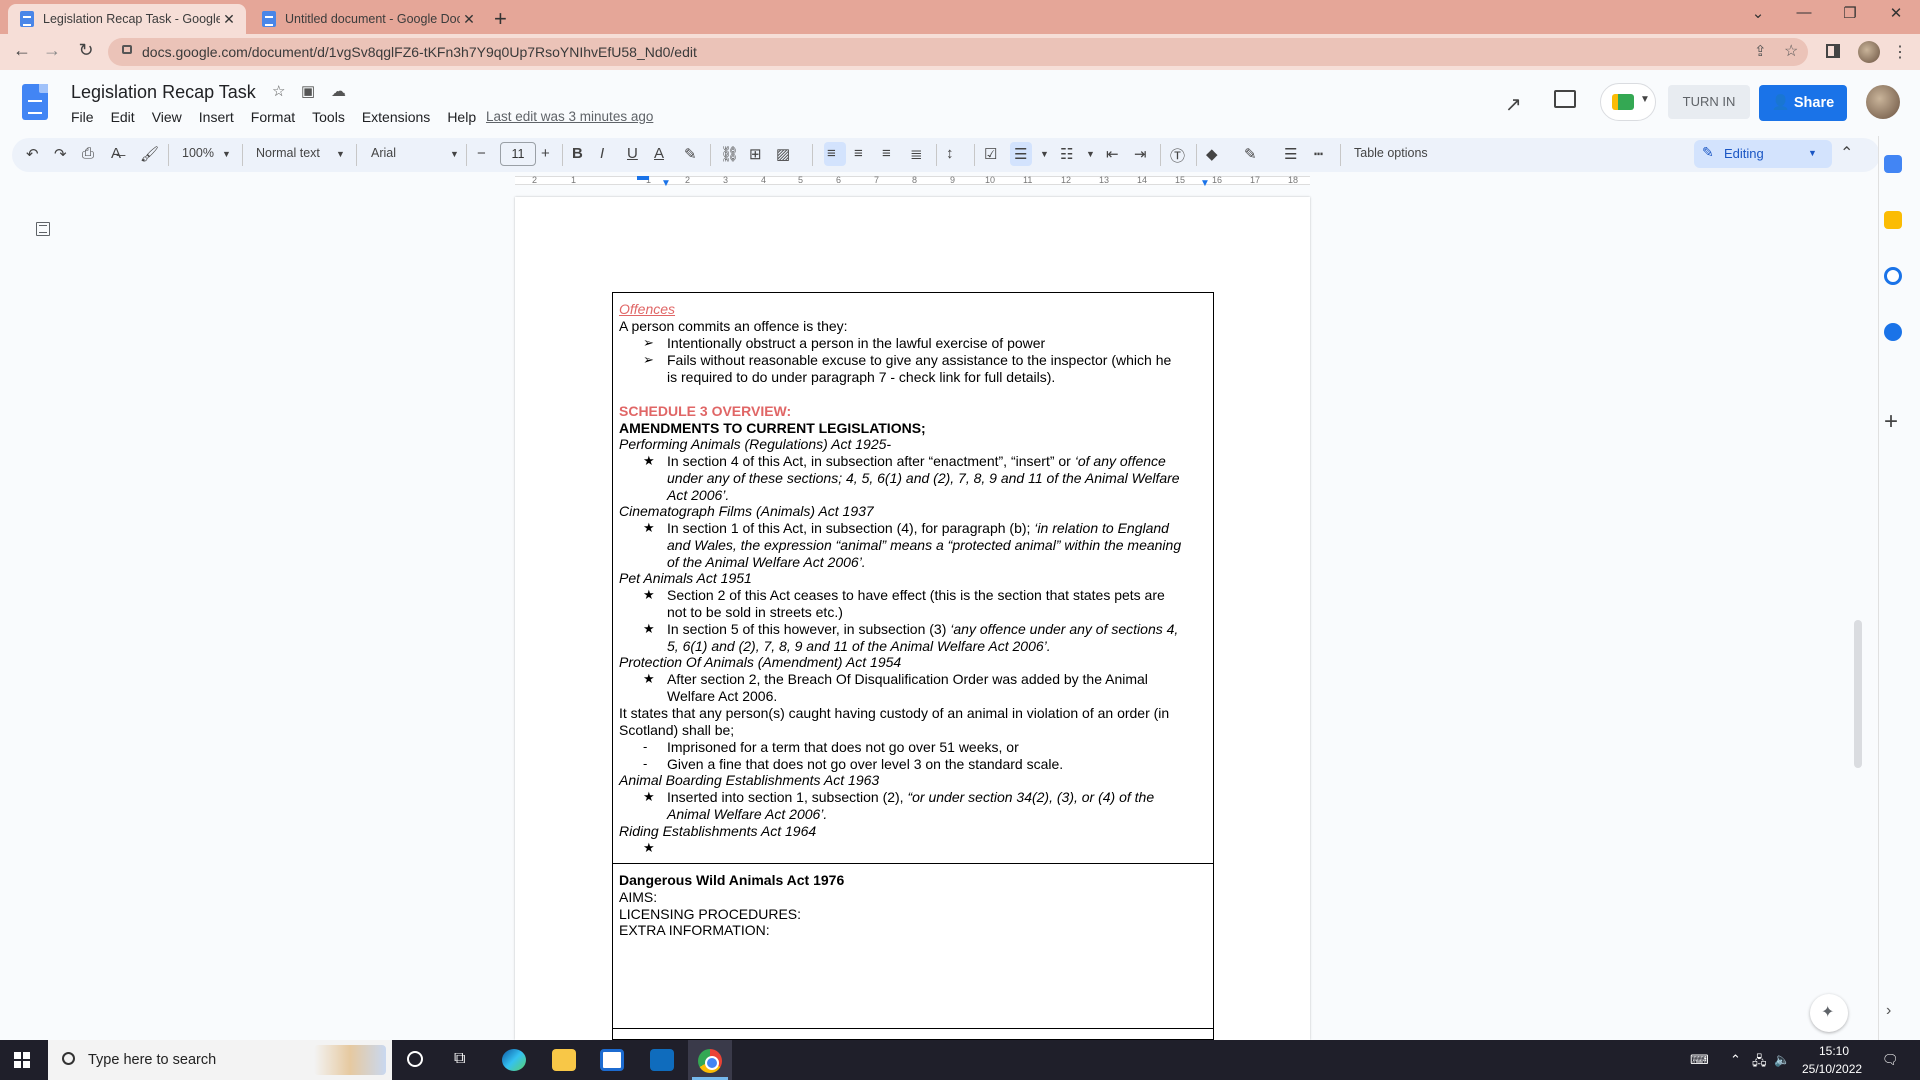 The height and width of the screenshot is (1080, 1920). Describe the element at coordinates (545, 153) in the screenshot. I see `increase-font-size-icon: +` at that location.